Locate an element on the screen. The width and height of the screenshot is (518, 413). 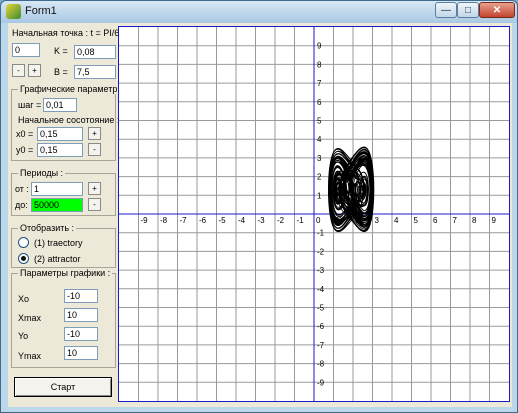
traectory-radio is located at coordinates (23, 242).